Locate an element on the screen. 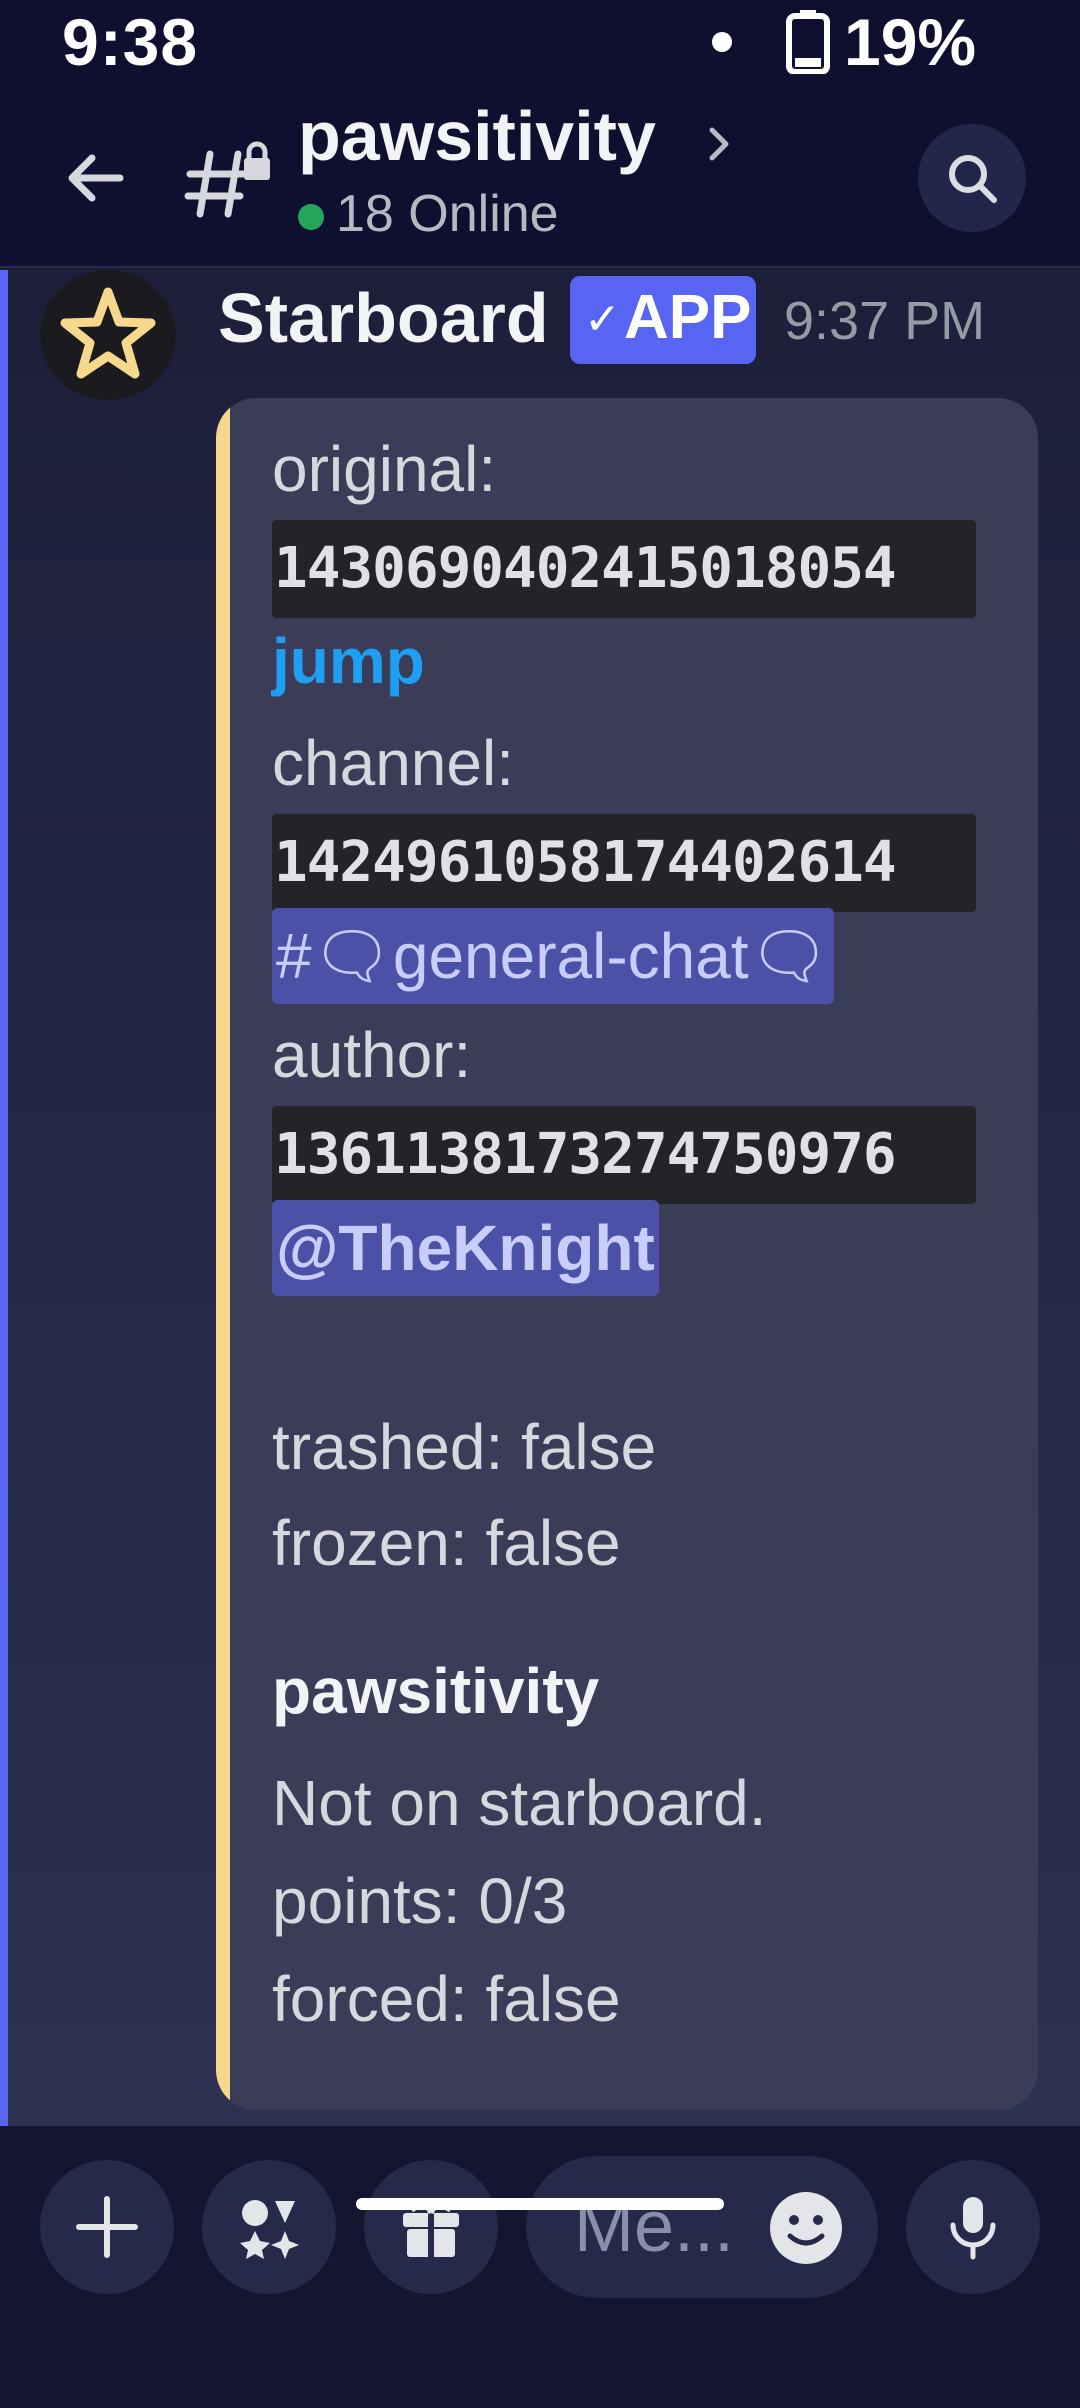  battery-icon is located at coordinates (808, 42).